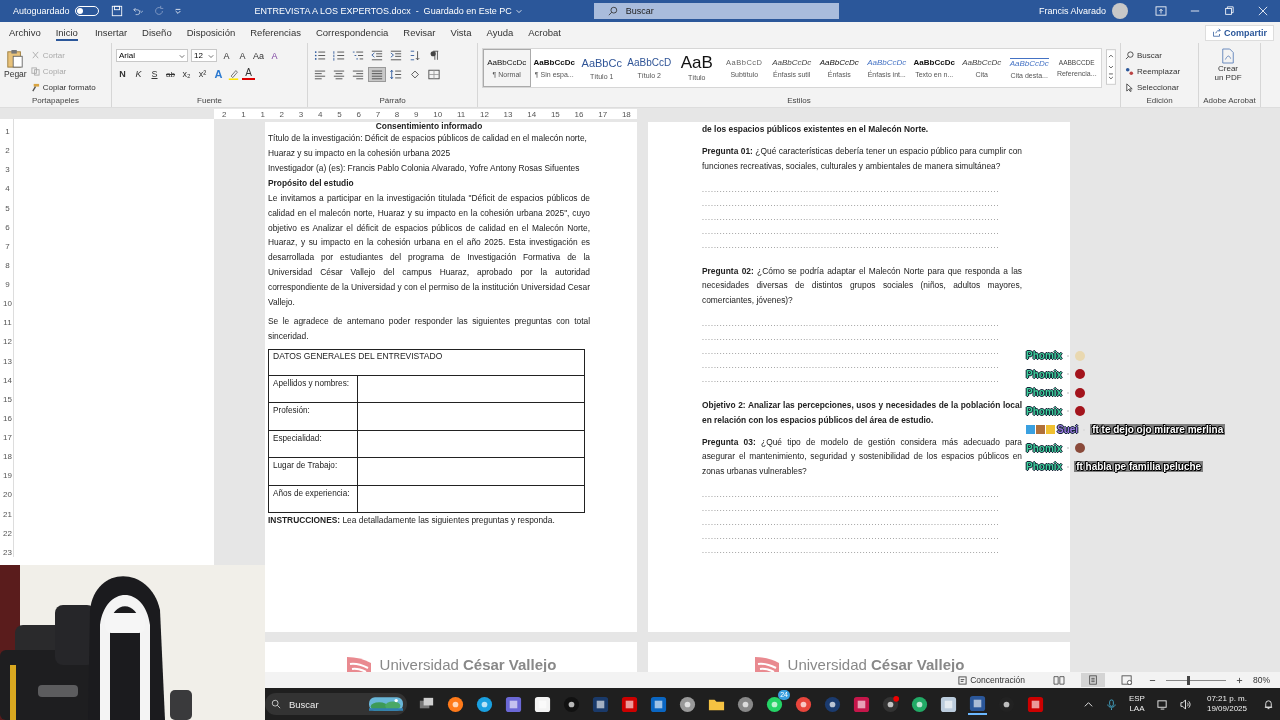 This screenshot has height=720, width=1280. What do you see at coordinates (919, 704) in the screenshot?
I see `globe-app-icon` at bounding box center [919, 704].